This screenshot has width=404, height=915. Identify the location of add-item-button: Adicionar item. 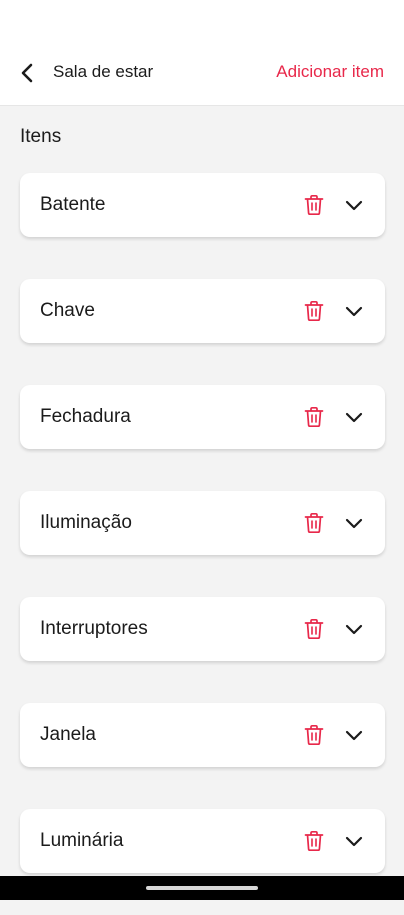
(330, 72).